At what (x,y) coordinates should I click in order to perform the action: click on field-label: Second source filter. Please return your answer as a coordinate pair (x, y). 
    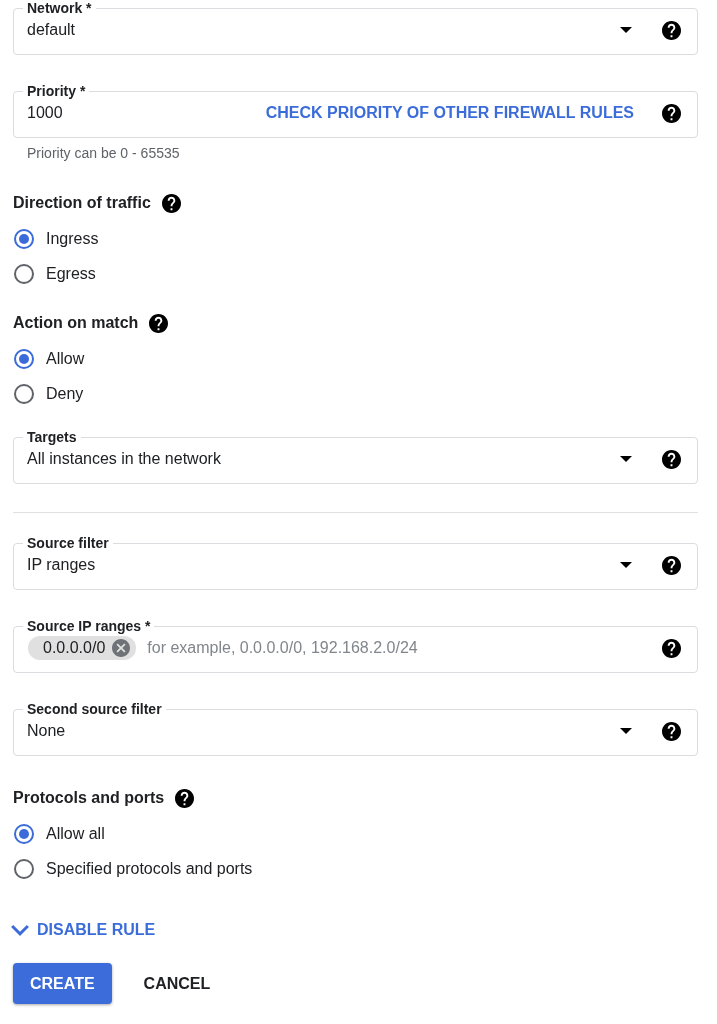
    Looking at the image, I should click on (94, 709).